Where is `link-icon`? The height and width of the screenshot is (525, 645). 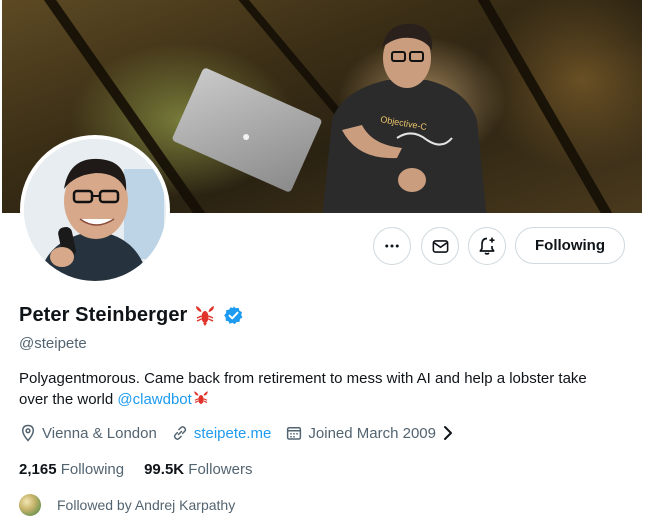 link-icon is located at coordinates (180, 433).